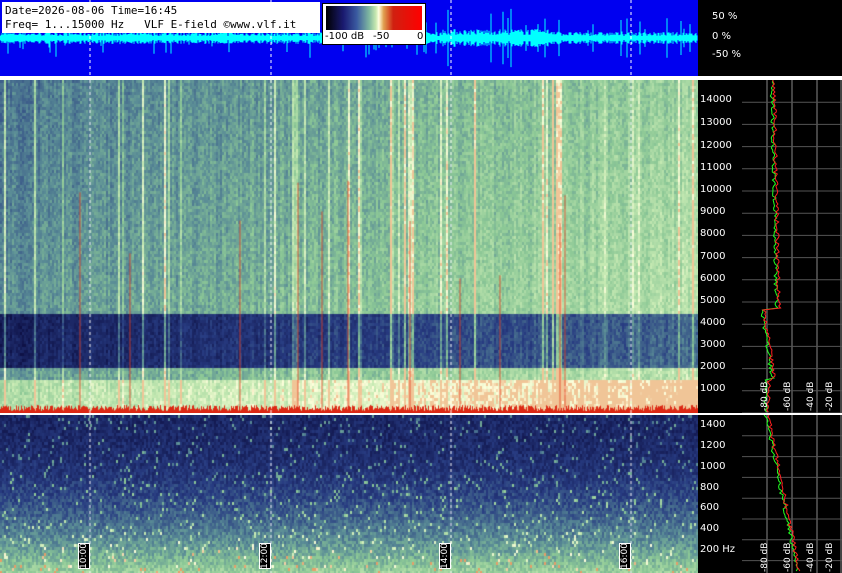 Image resolution: width=842 pixels, height=573 pixels. Describe the element at coordinates (765, 557) in the screenshot. I see `db-label-80-low: -80 dB` at that location.